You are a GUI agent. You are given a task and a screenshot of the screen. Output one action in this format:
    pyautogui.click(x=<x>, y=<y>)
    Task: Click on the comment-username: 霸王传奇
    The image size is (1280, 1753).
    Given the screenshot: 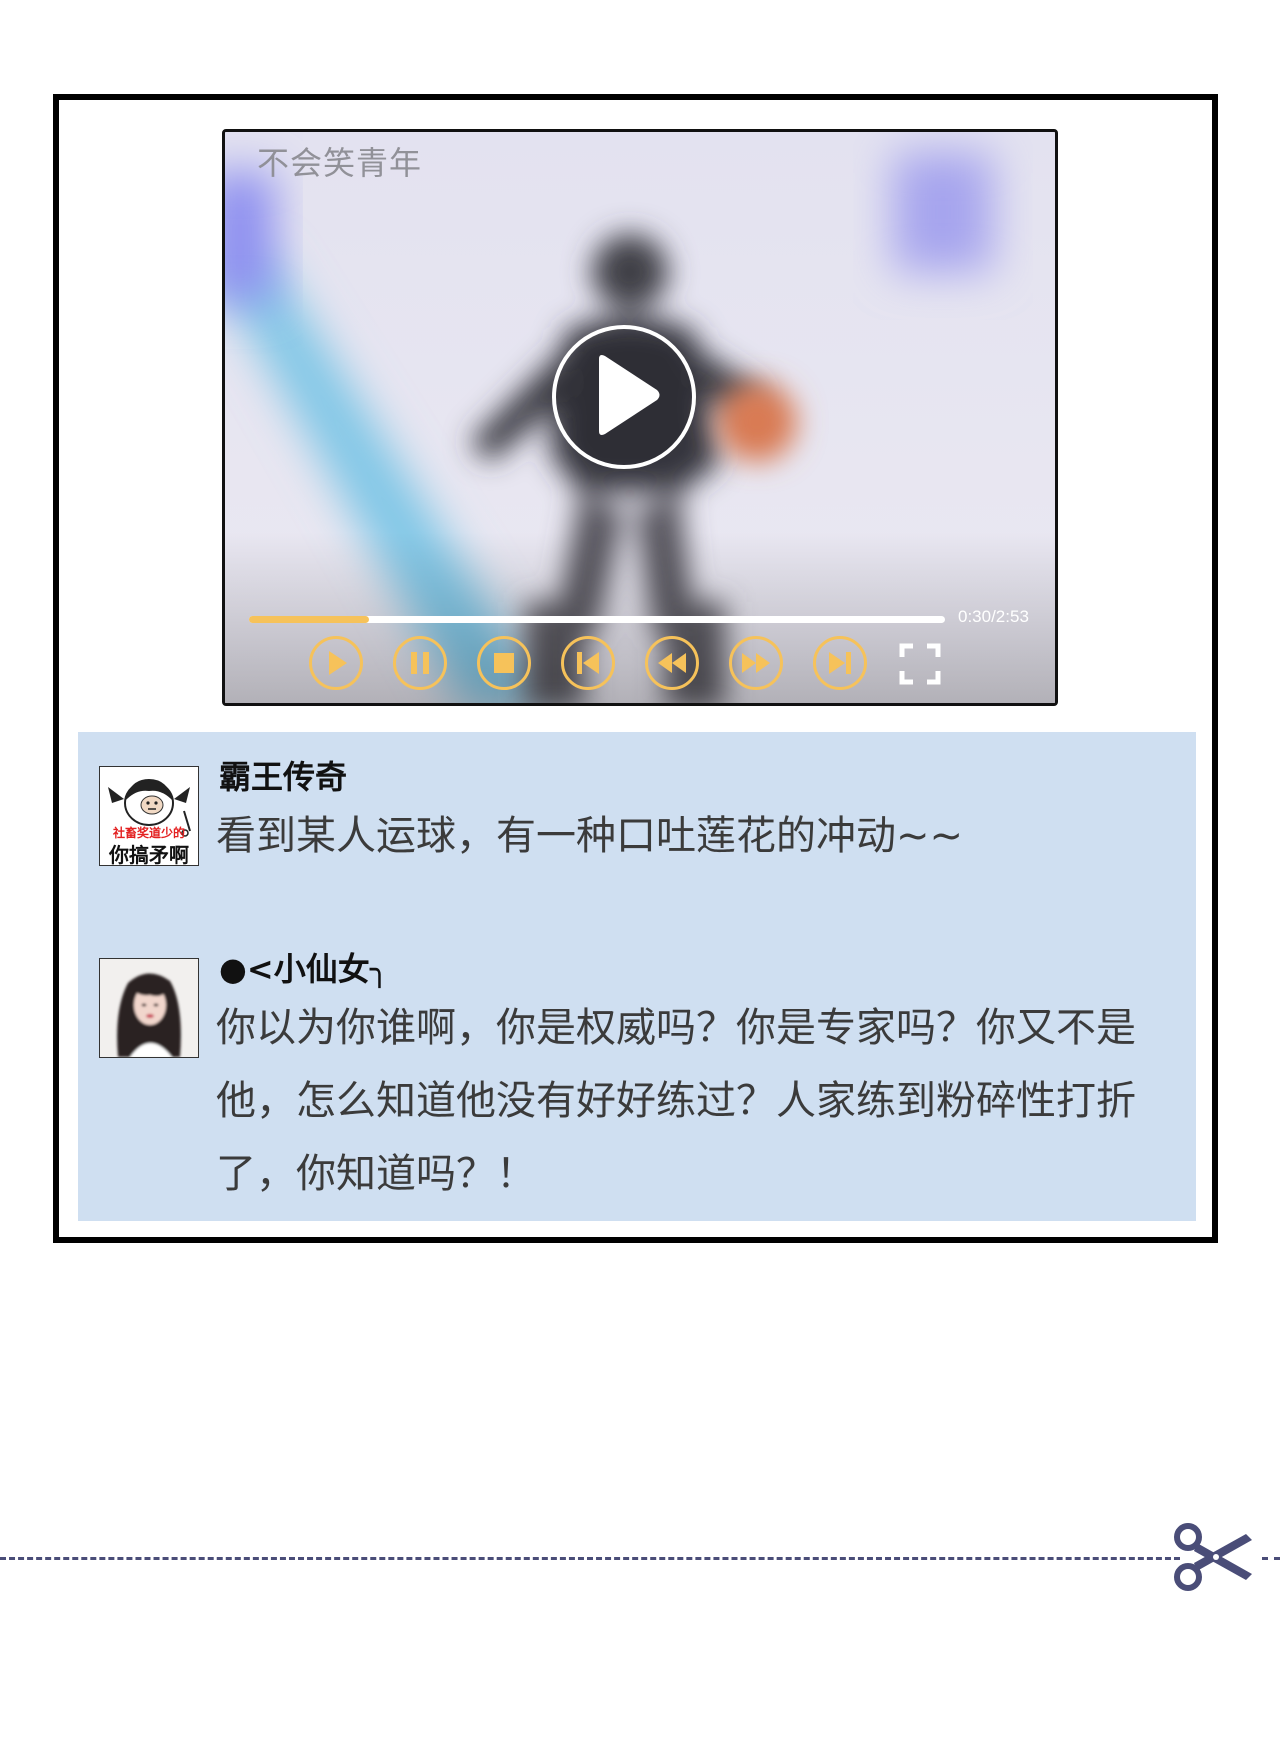 What is the action you would take?
    pyautogui.click(x=283, y=775)
    